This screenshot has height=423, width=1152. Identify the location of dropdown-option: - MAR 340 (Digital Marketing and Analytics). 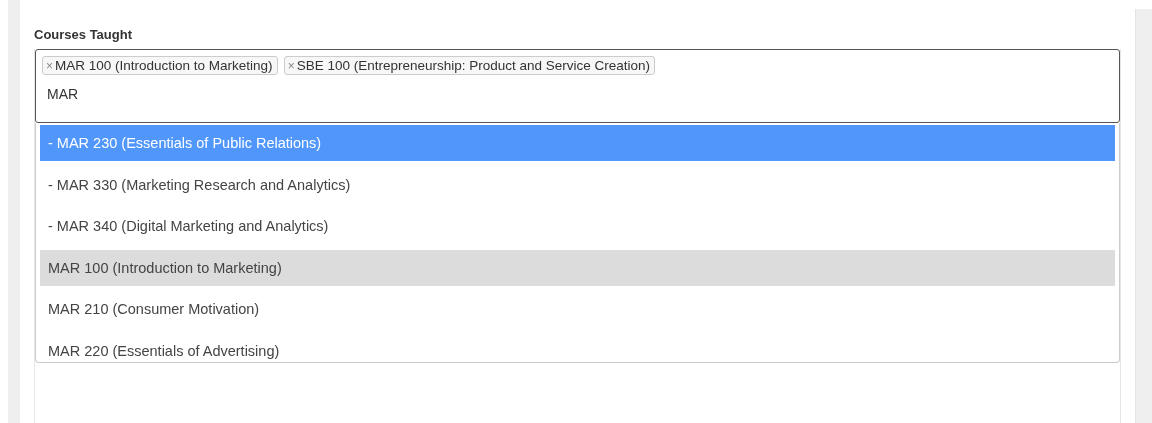
(577, 226).